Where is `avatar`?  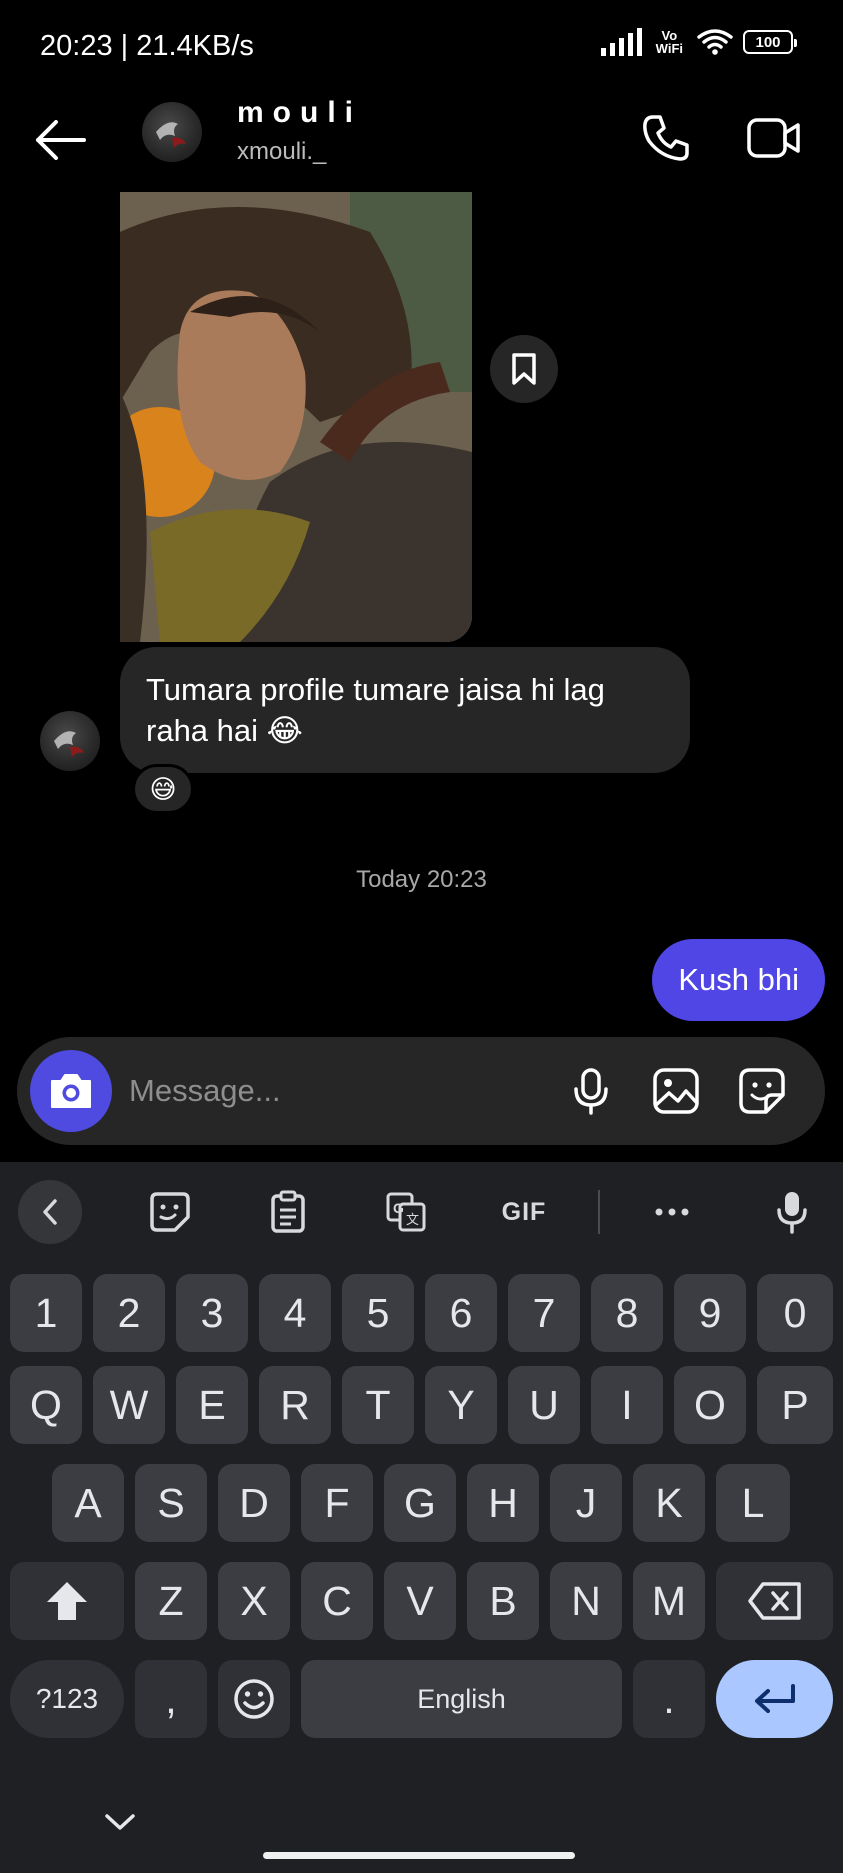
avatar is located at coordinates (172, 132).